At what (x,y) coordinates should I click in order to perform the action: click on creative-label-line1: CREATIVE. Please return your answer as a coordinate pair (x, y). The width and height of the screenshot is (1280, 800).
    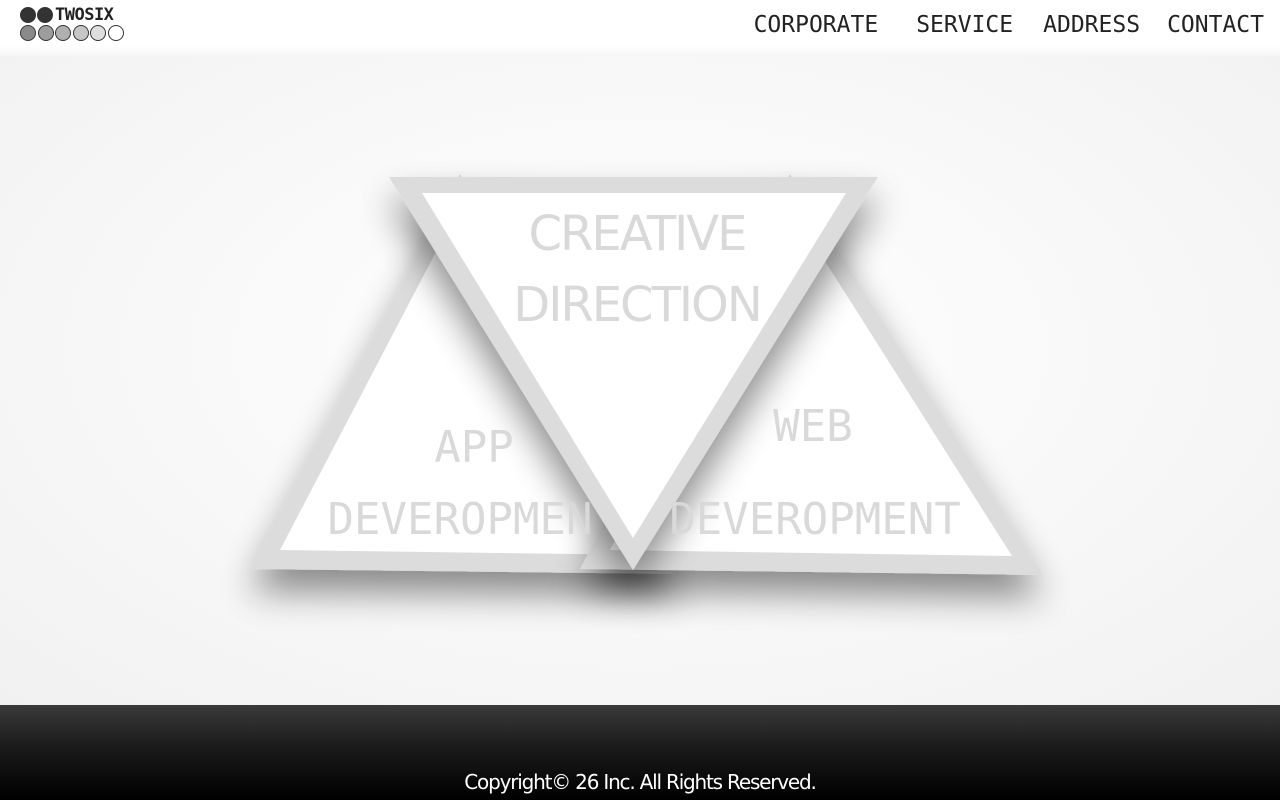
    Looking at the image, I should click on (637, 234).